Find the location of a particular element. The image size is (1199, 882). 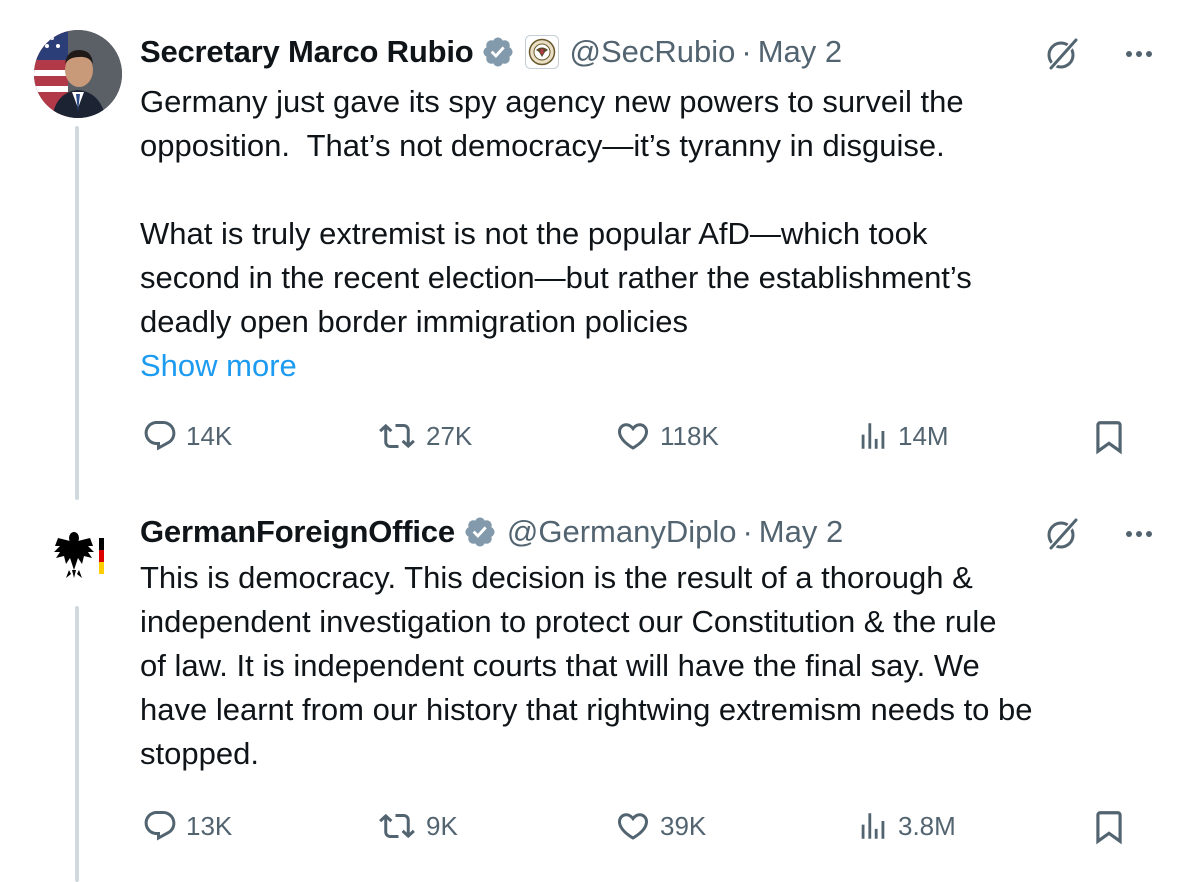

repost-button: 9K is located at coordinates (417, 826).